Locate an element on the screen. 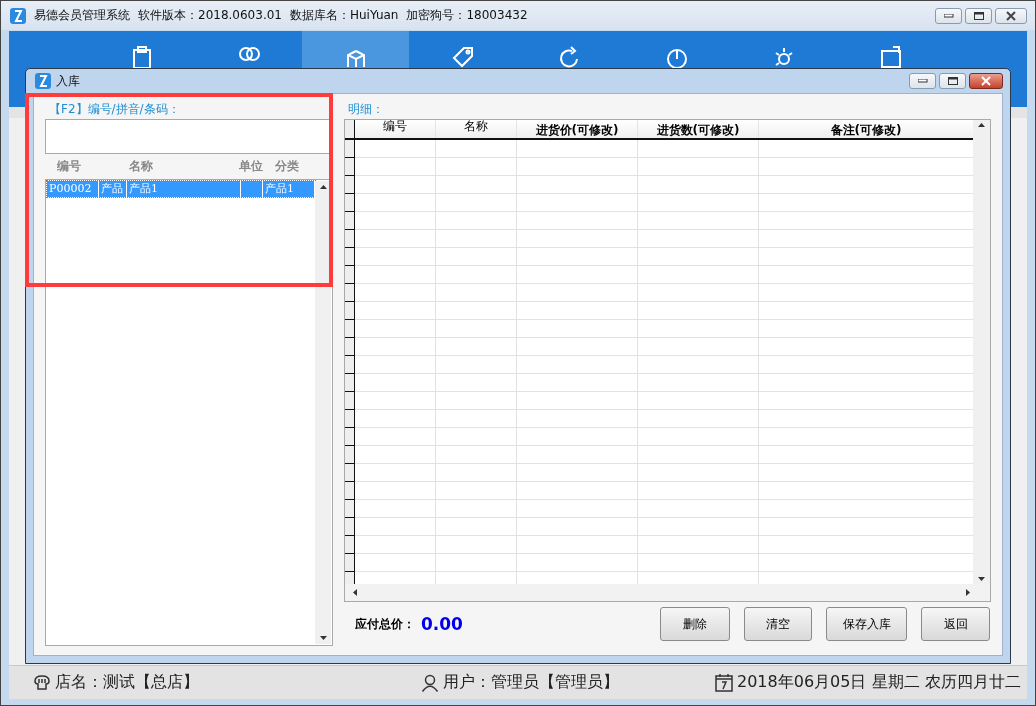 This screenshot has height=706, width=1036. dialog-title: 入库 is located at coordinates (68, 81).